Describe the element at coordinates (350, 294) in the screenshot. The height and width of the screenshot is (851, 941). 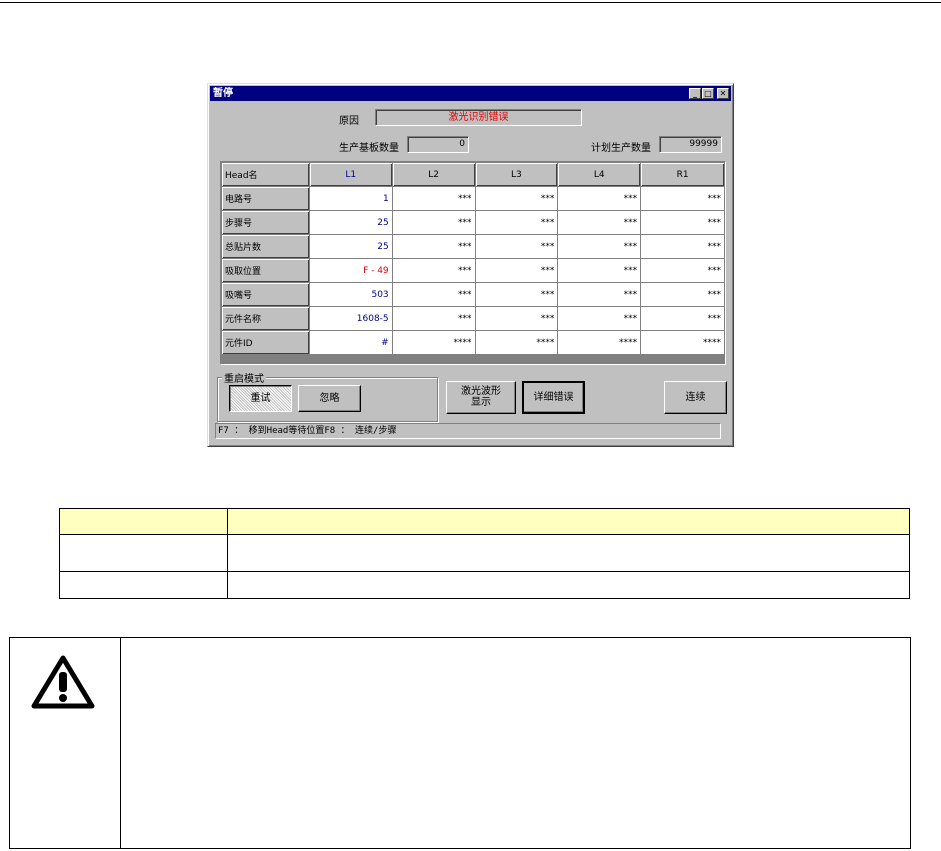
I see `table-cell: 503` at that location.